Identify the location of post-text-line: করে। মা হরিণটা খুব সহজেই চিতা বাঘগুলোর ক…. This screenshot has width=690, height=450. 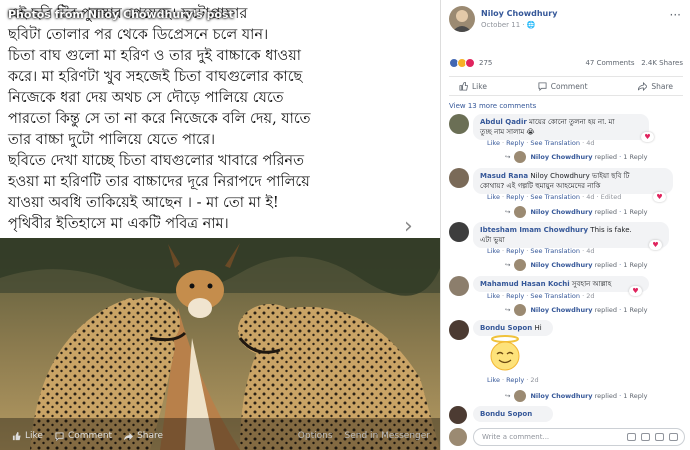
(155, 77).